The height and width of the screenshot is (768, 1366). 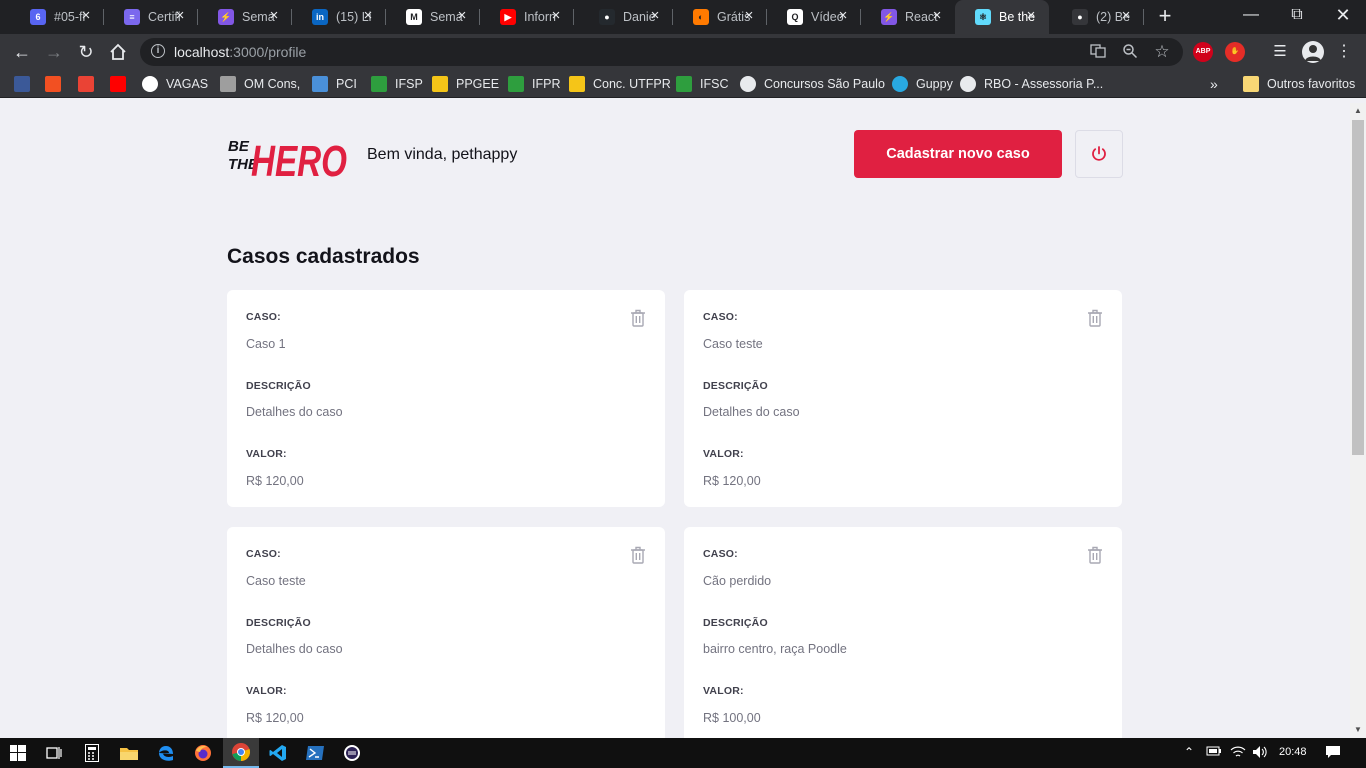 What do you see at coordinates (1098, 52) in the screenshot?
I see `translate-icon` at bounding box center [1098, 52].